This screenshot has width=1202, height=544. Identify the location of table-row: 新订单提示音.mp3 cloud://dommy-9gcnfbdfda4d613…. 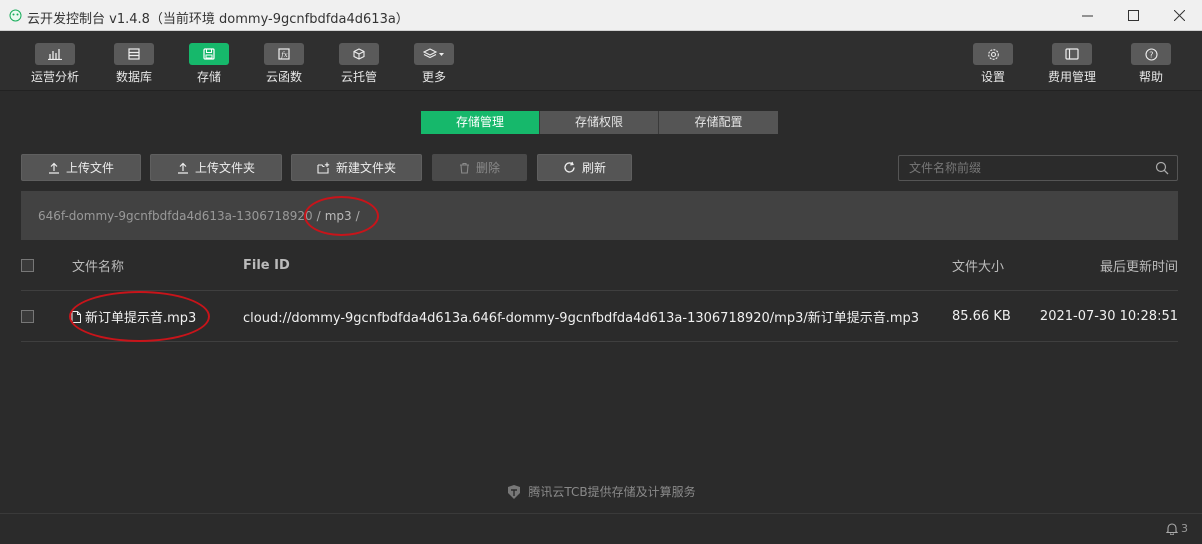
(599, 317).